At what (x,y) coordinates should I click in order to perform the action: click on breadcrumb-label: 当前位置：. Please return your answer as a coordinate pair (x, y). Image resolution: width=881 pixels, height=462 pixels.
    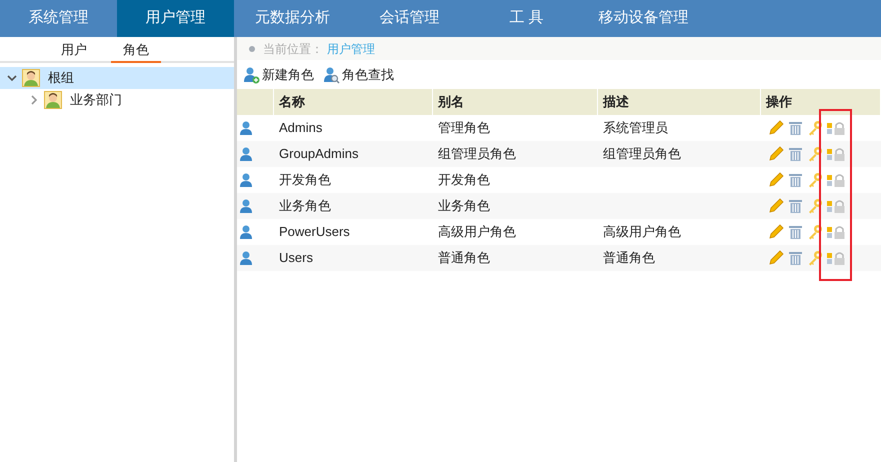
    Looking at the image, I should click on (293, 49).